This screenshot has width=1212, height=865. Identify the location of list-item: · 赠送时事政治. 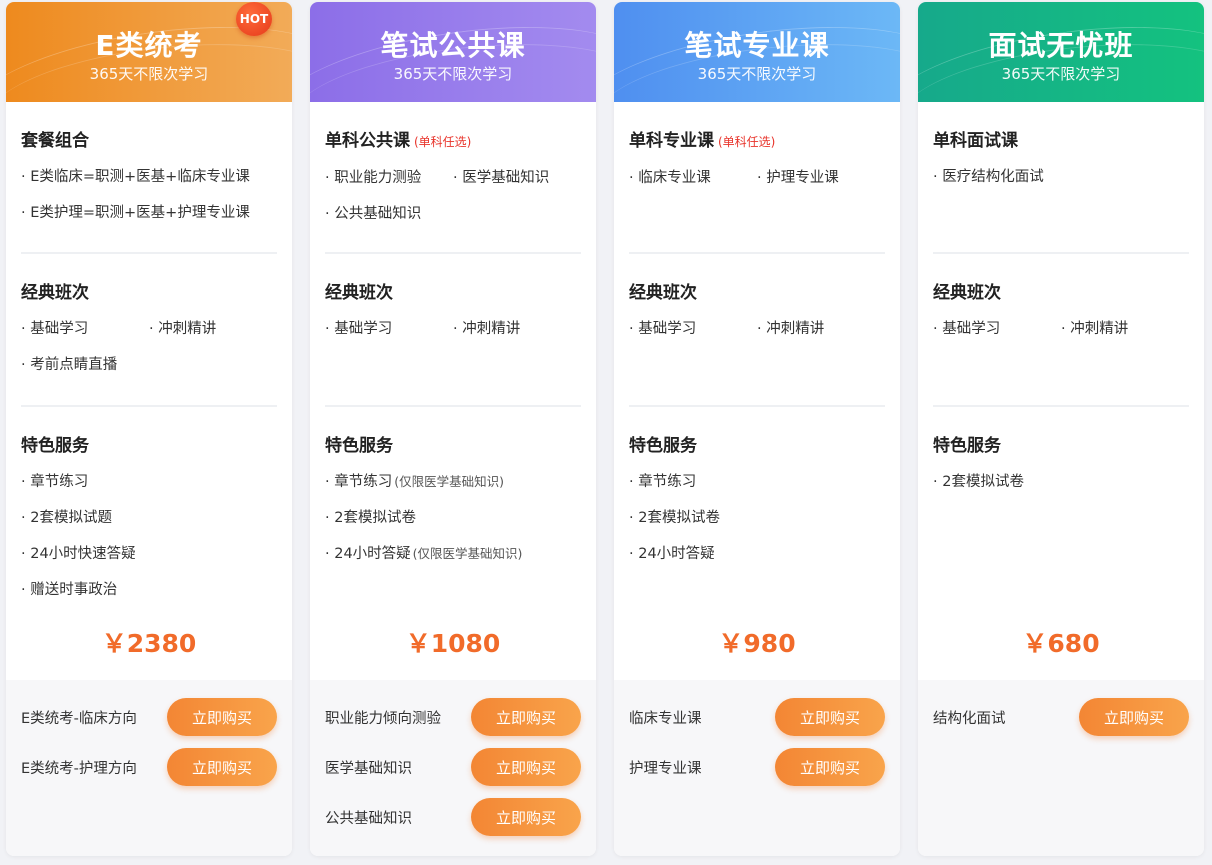
(69, 590).